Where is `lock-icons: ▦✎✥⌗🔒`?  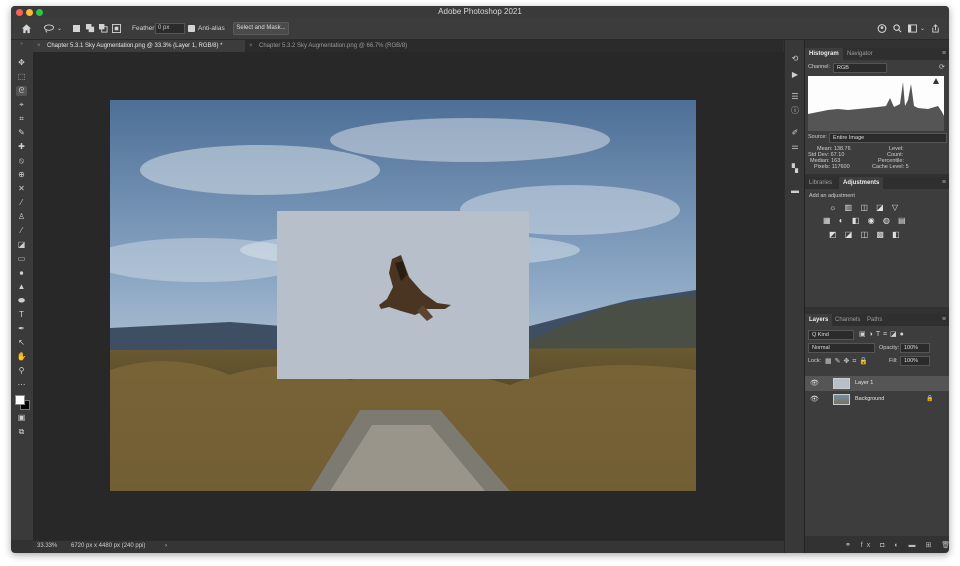
lock-icons: ▦✎✥⌗🔒 is located at coordinates (848, 361).